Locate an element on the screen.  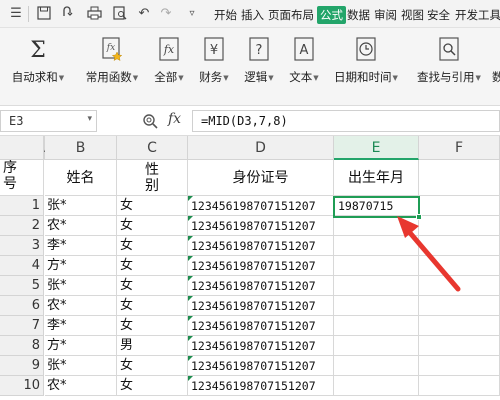
header-cell-sex: 性 别 is located at coordinates (152, 178).